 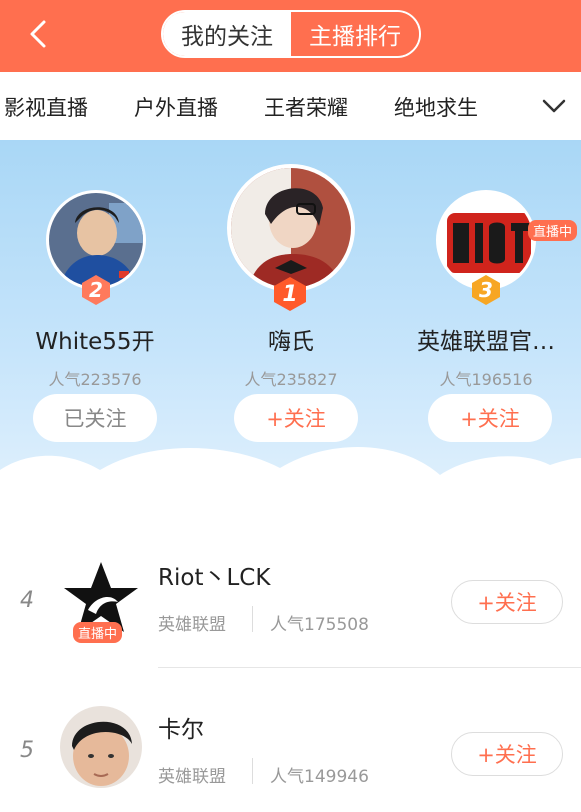 I want to click on avatar, so click(x=101, y=747).